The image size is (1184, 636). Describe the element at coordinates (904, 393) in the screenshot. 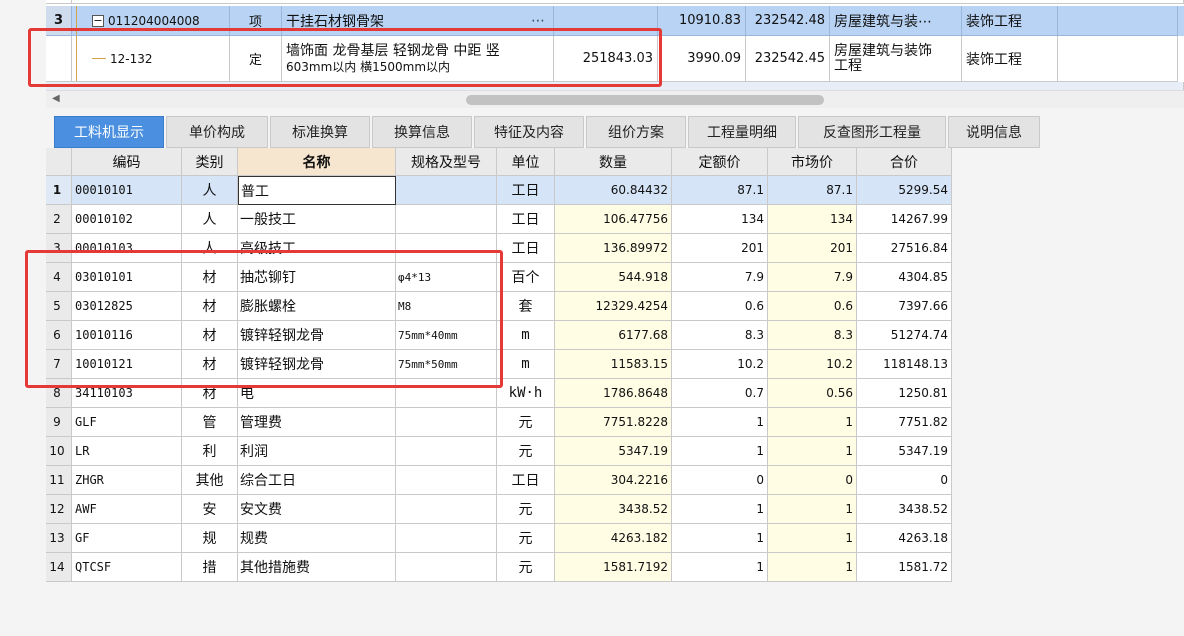

I see `total-cell: 1250.81` at that location.